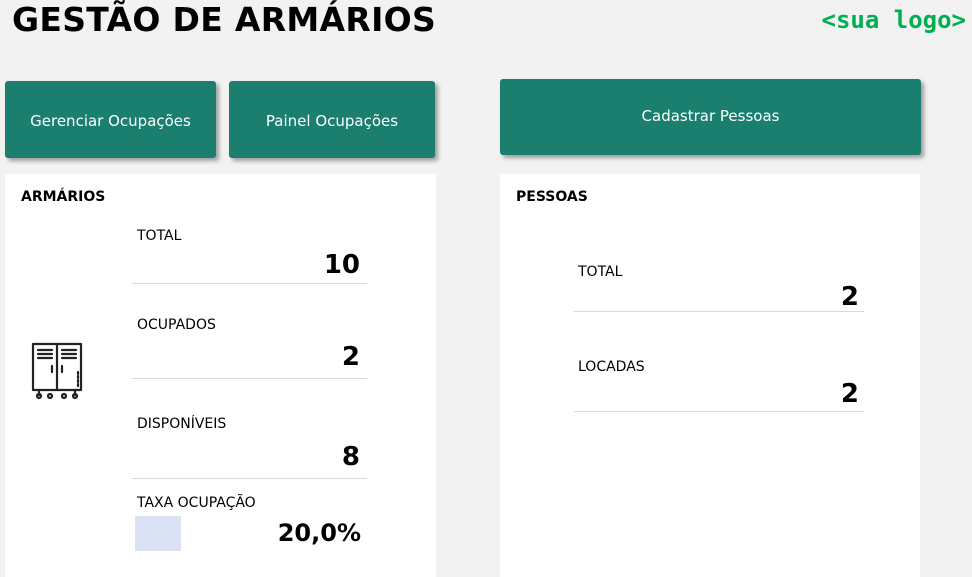 This screenshot has width=972, height=577. Describe the element at coordinates (196, 503) in the screenshot. I see `taxa-ocupacao-label: TAXA OCUPAÇÃO` at that location.